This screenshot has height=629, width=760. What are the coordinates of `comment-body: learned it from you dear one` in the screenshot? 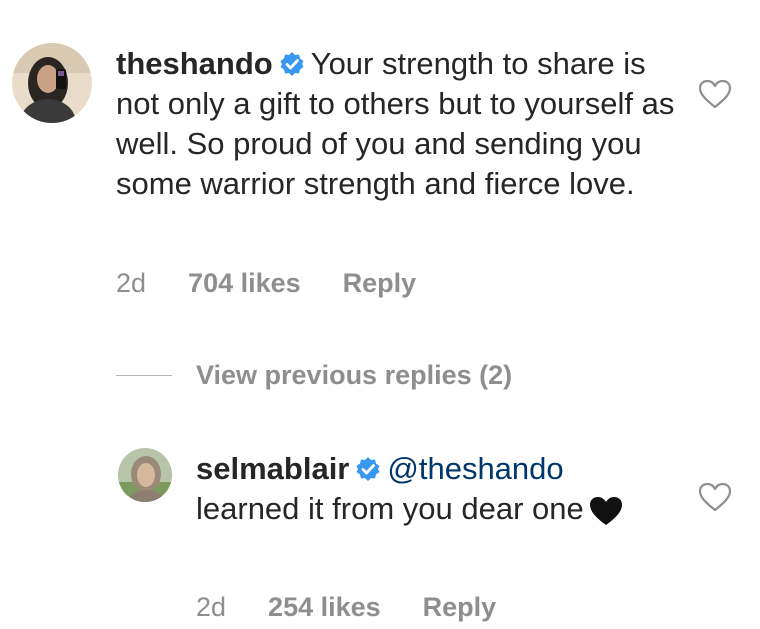 It's located at (390, 508).